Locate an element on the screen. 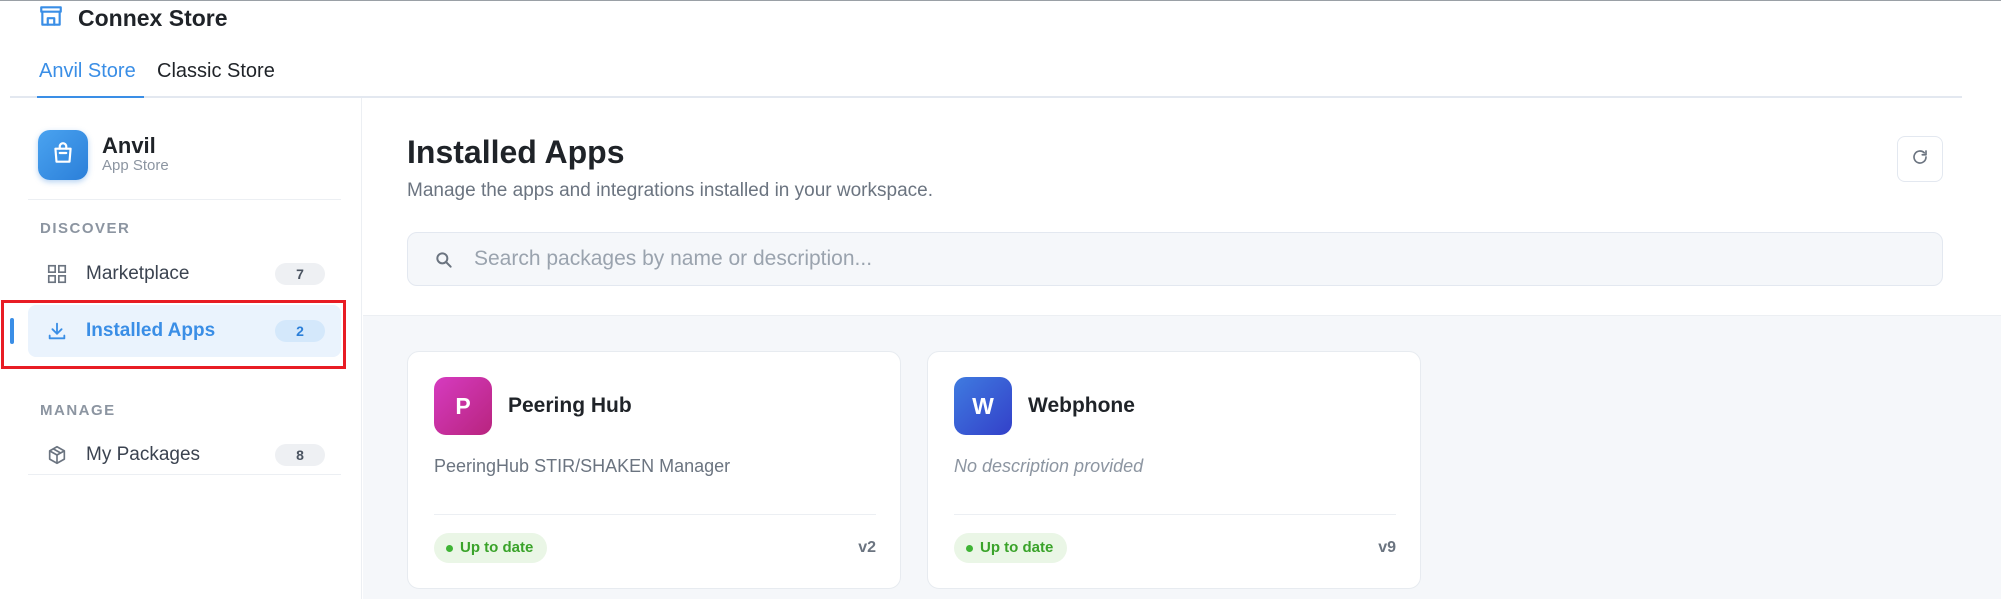 The height and width of the screenshot is (599, 2001). app-description: No description provided is located at coordinates (1049, 466).